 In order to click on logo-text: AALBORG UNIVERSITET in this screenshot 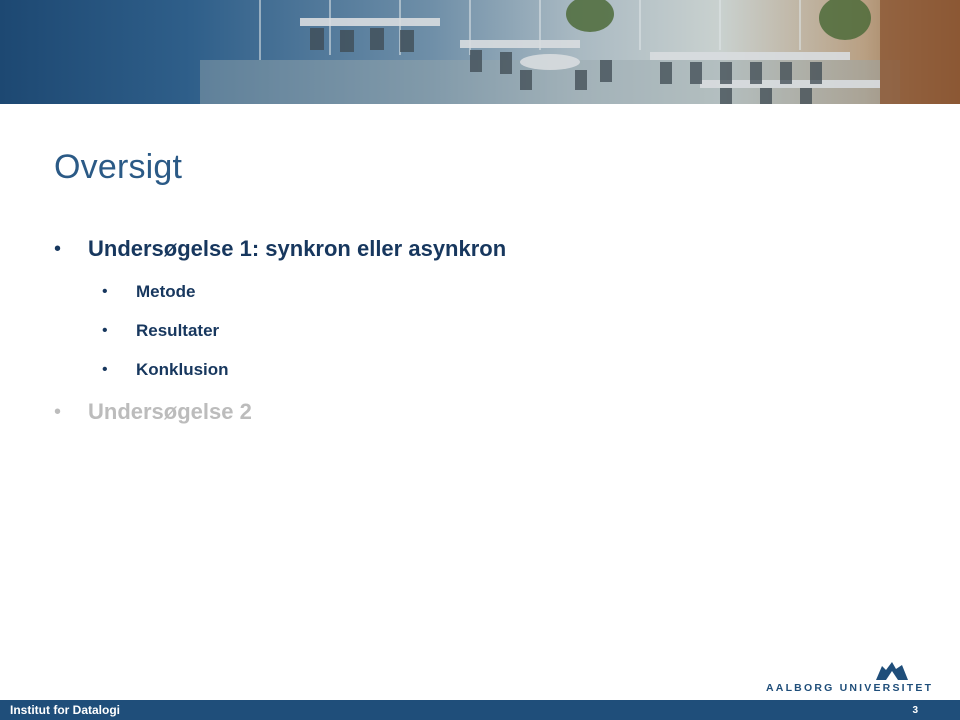, I will do `click(850, 688)`.